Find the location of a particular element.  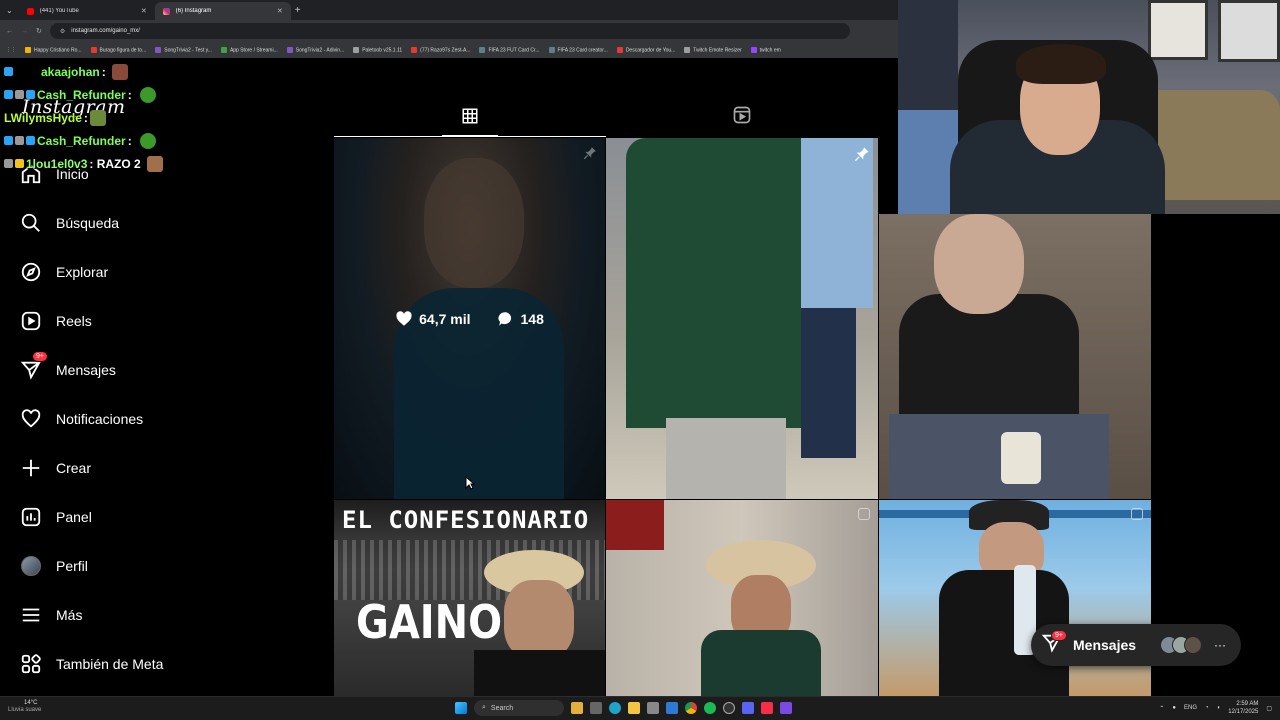

notifications-icon: ▢ is located at coordinates (1269, 708).